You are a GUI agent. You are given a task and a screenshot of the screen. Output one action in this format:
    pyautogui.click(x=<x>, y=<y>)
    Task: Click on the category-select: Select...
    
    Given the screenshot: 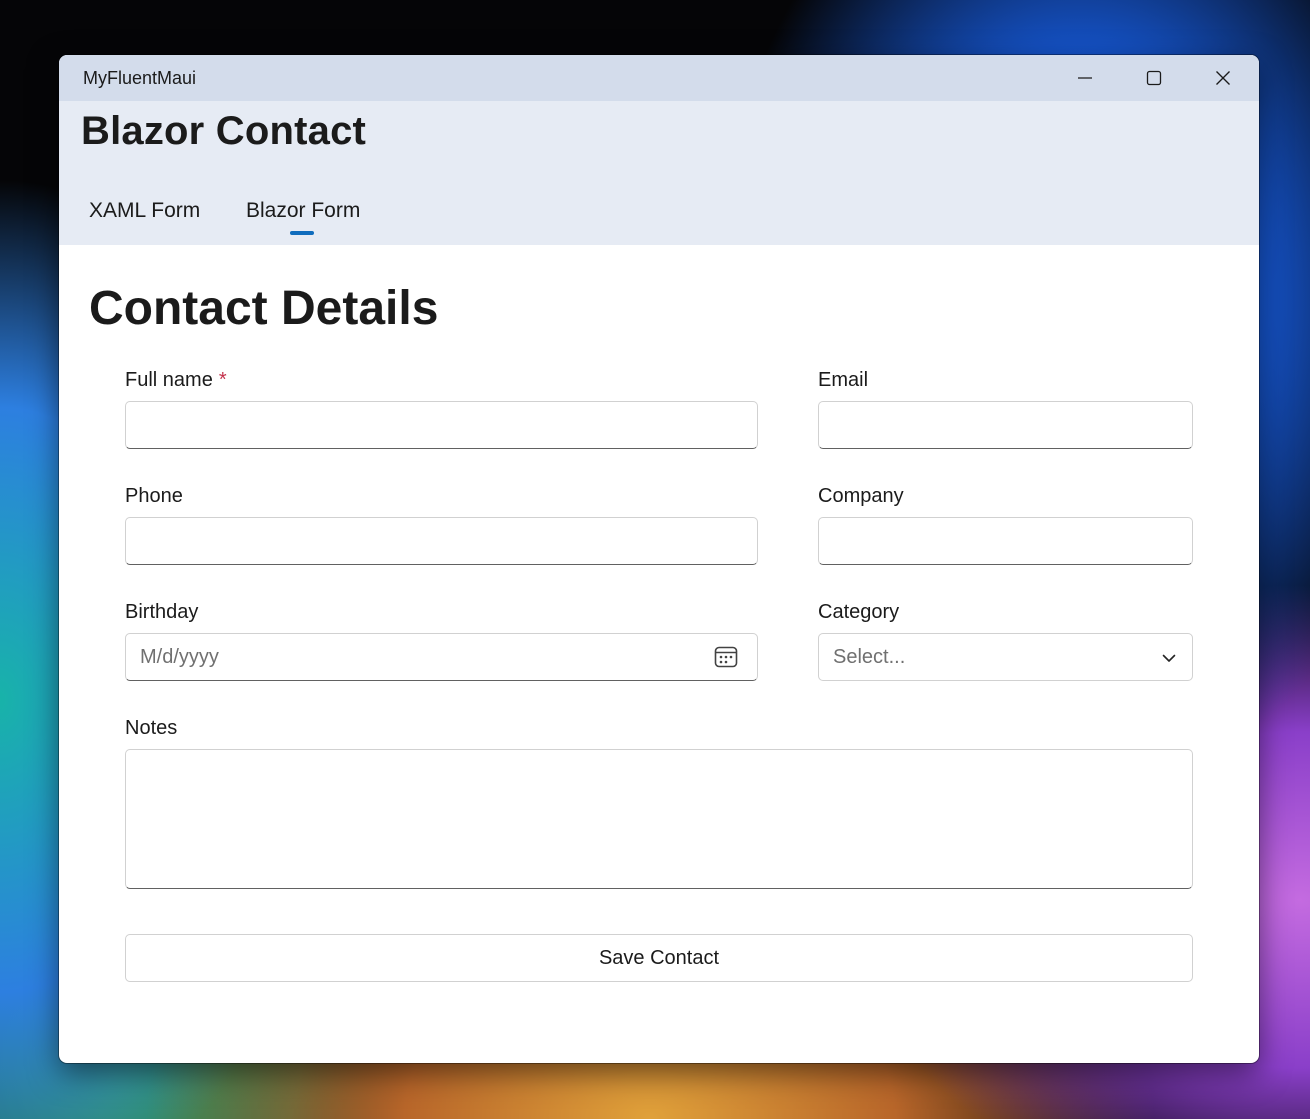 What is the action you would take?
    pyautogui.click(x=1005, y=657)
    